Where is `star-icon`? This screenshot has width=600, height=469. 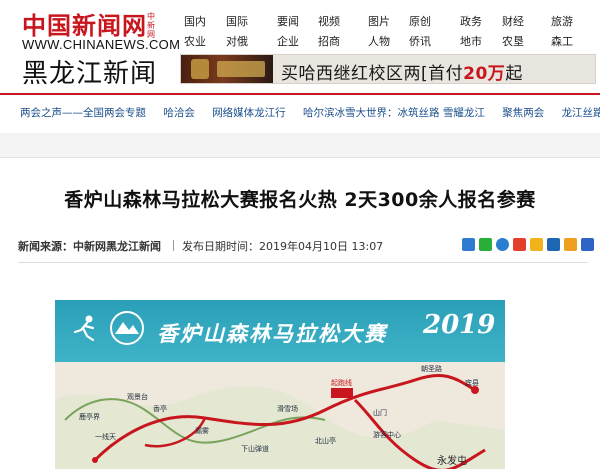
star-icon is located at coordinates (570, 244).